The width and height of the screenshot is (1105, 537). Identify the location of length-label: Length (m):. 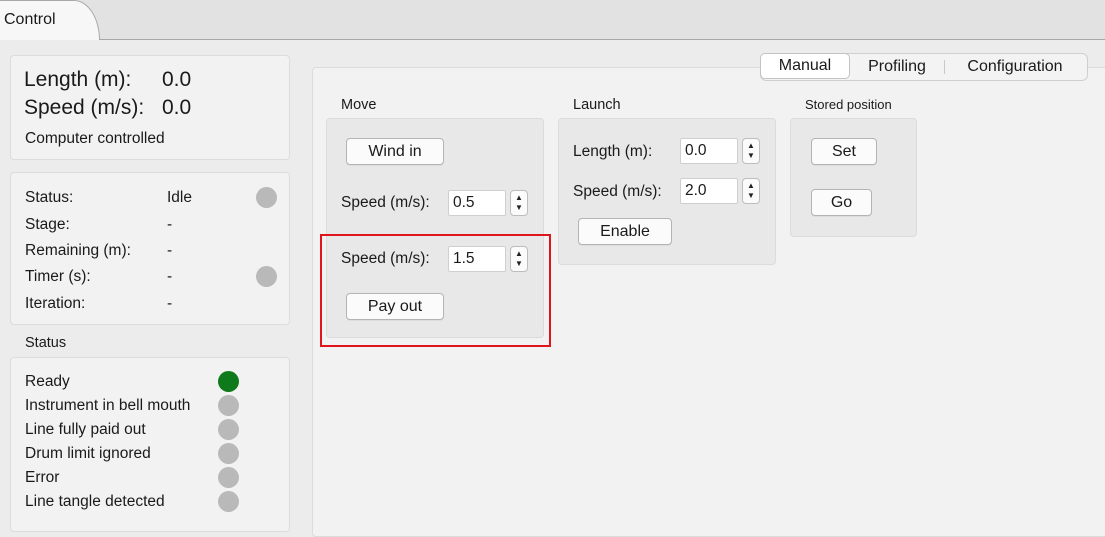
(78, 79).